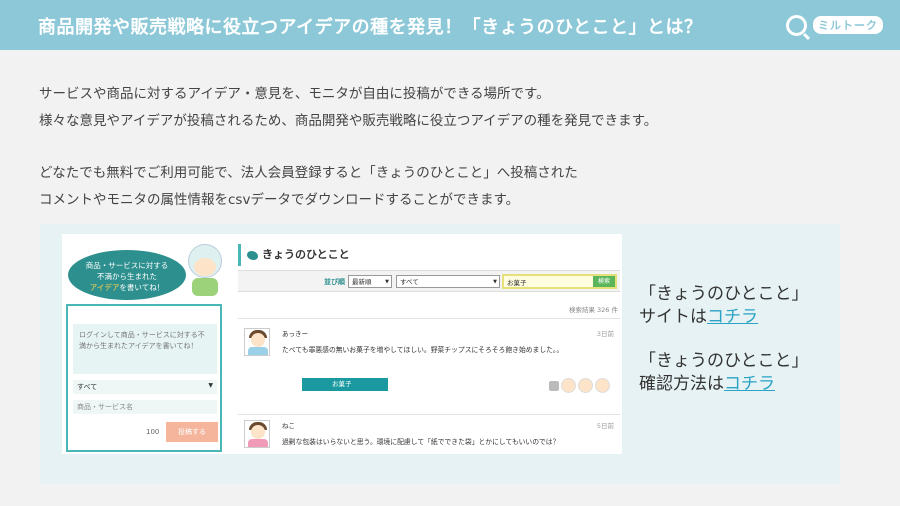  Describe the element at coordinates (252, 255) in the screenshot. I see `bird-icon` at that location.